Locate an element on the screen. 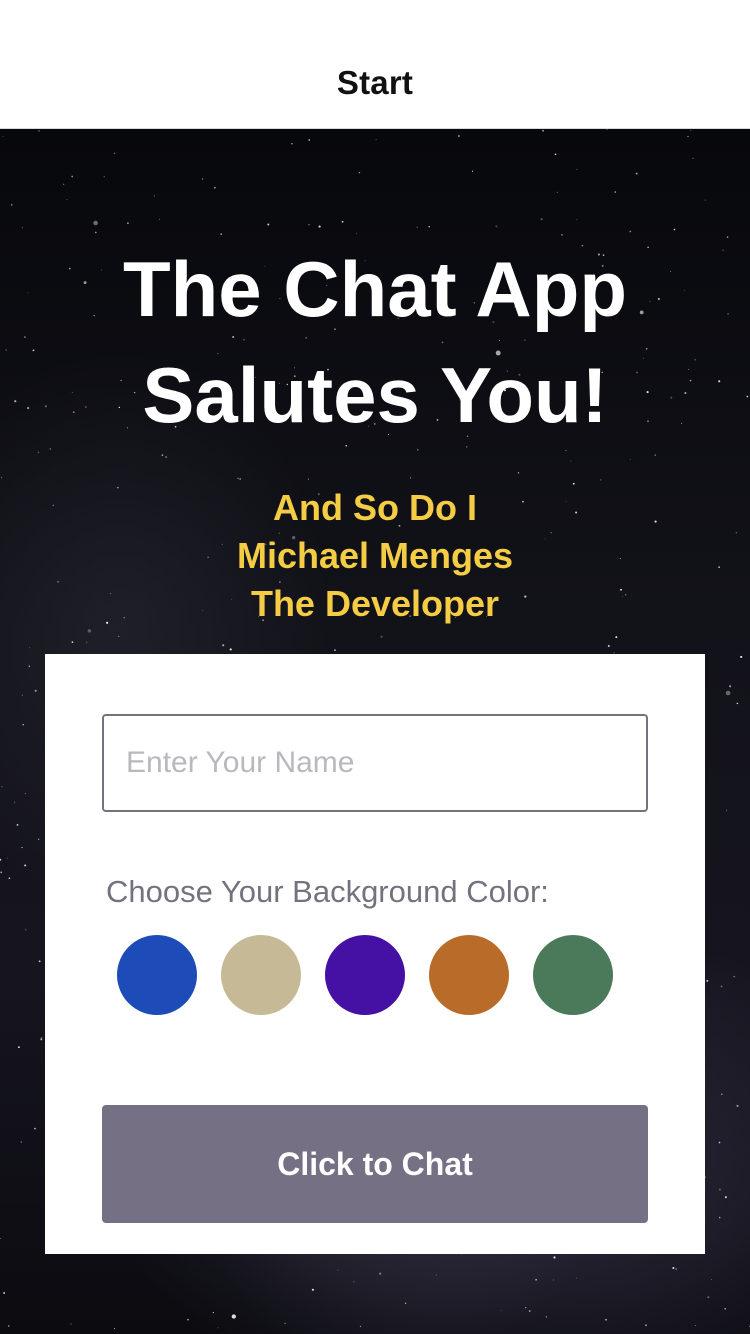  start-chat-button: Click to Chat is located at coordinates (375, 1164).